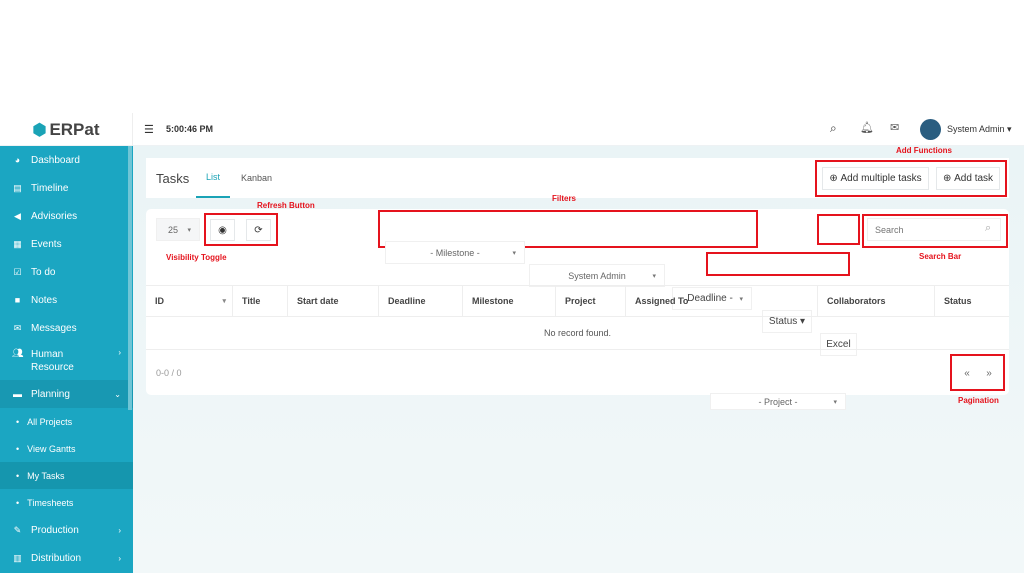  What do you see at coordinates (66, 475) in the screenshot?
I see `sidebar-sub-my-tasks: • My Tasks` at bounding box center [66, 475].